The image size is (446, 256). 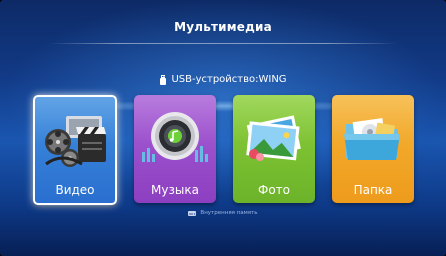 I want to click on folder-tile-label: Папка, so click(x=373, y=190).